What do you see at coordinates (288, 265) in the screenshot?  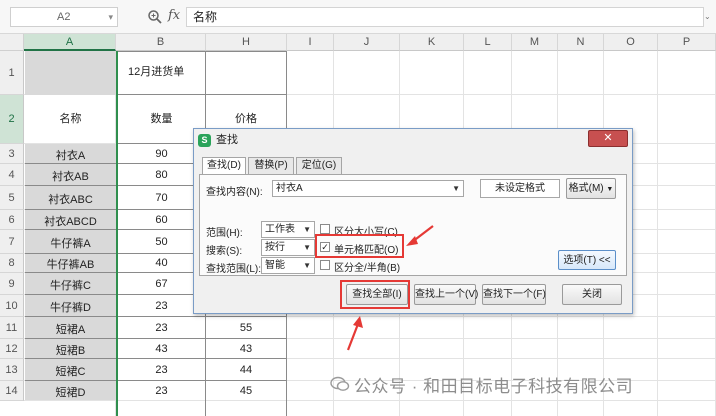 I see `lookin-select: 智能 ▼` at bounding box center [288, 265].